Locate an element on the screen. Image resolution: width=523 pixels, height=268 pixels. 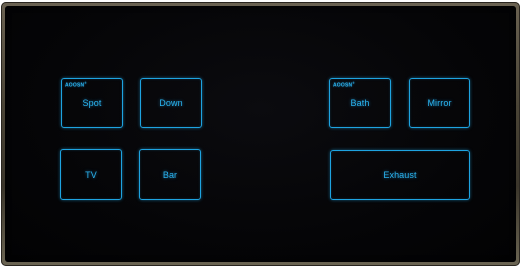
tv-label: TV is located at coordinates (91, 174).